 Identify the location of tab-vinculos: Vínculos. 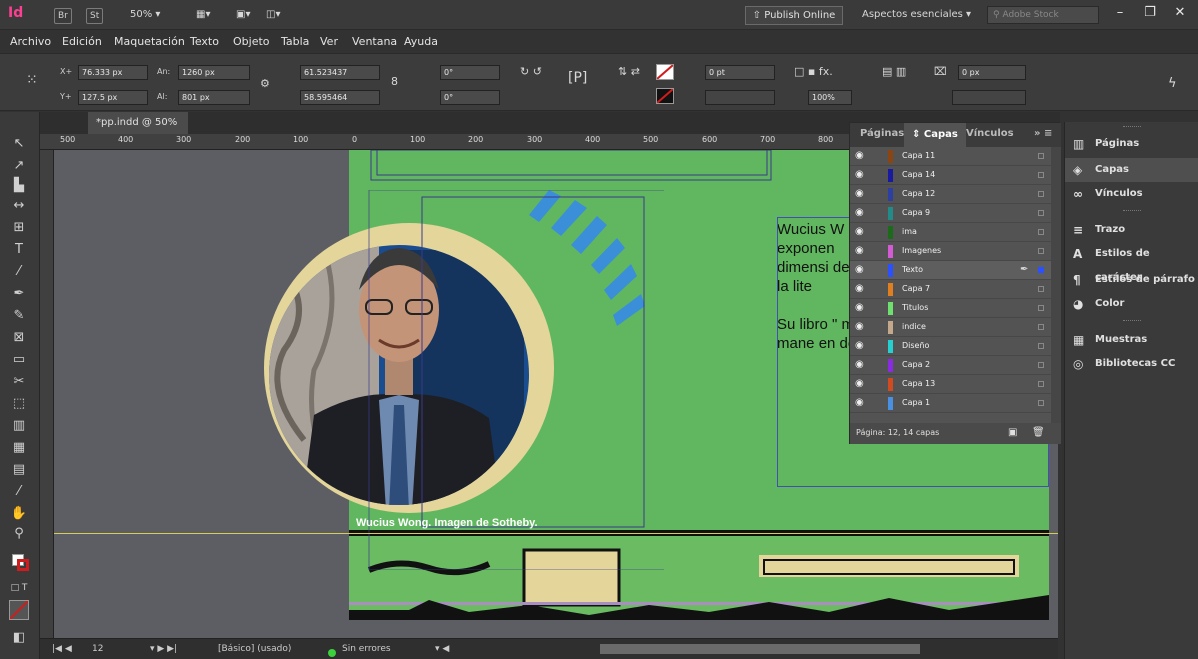
(990, 133).